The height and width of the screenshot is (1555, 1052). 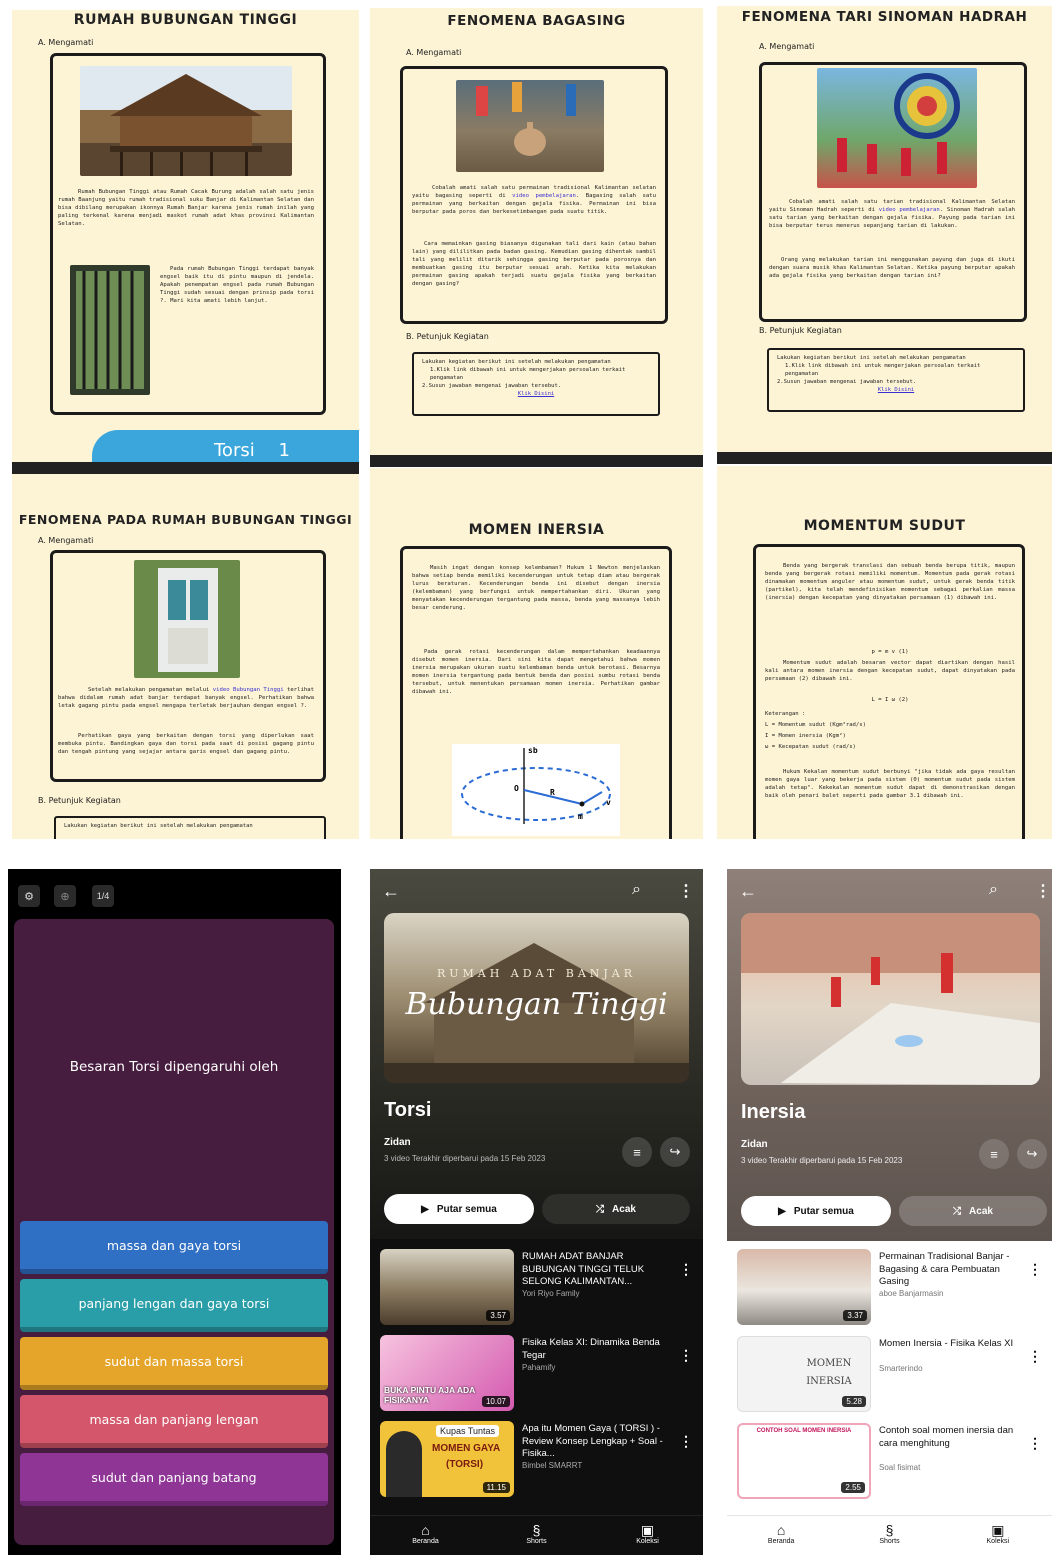 I want to click on video-duration: 5.28, so click(x=854, y=1401).